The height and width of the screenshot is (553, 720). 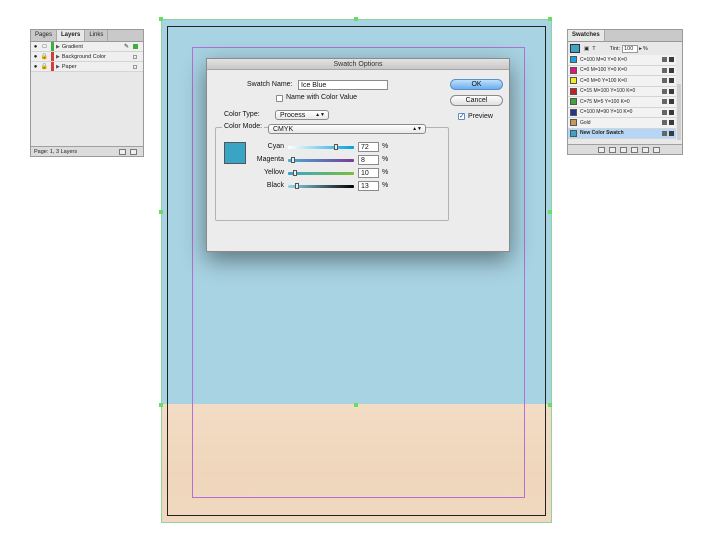 I want to click on swatch-name: C=100 M=90 Y=10 K=0, so click(x=606, y=112).